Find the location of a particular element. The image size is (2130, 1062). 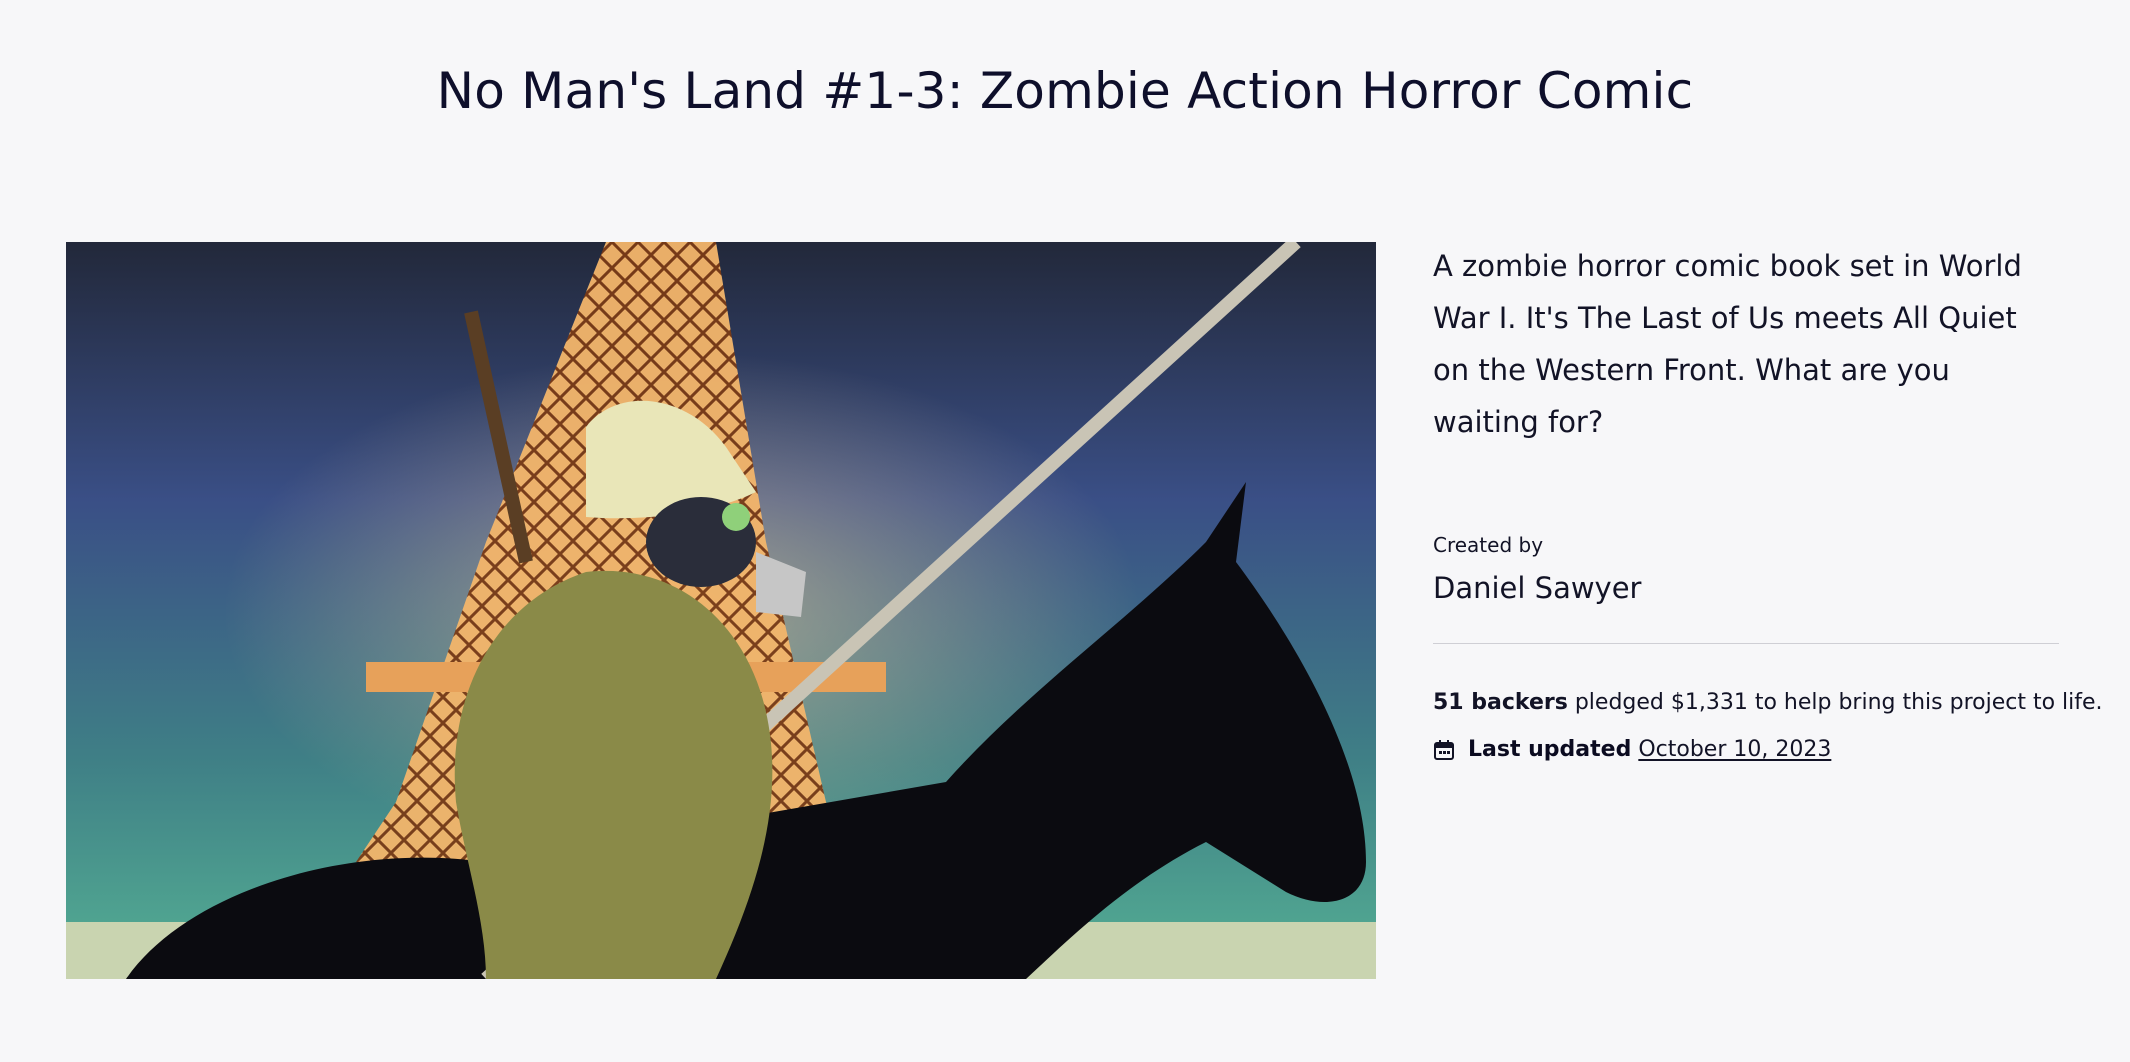

backers-count: 51 backers is located at coordinates (1500, 702).